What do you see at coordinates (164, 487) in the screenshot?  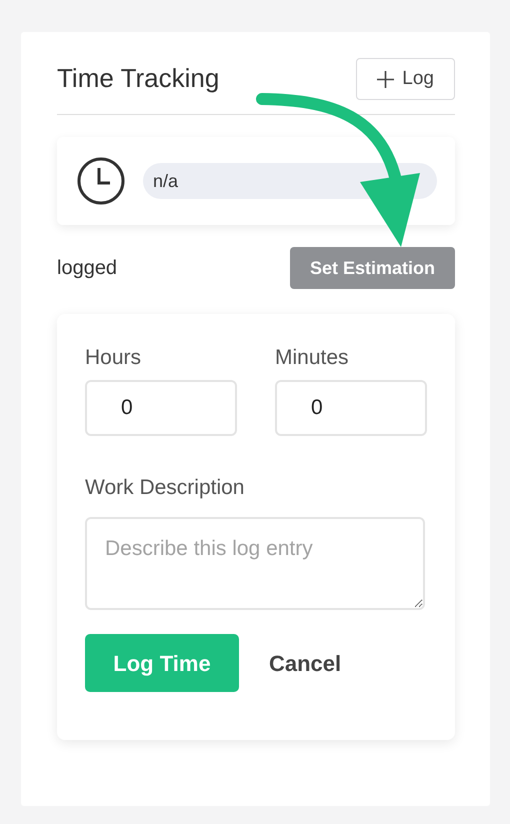 I see `field-label: Work Description` at bounding box center [164, 487].